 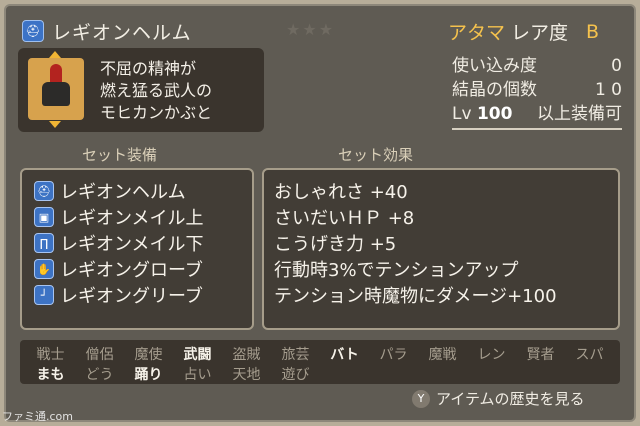 I want to click on set-item-name: レギオングリーブ, so click(x=131, y=296).